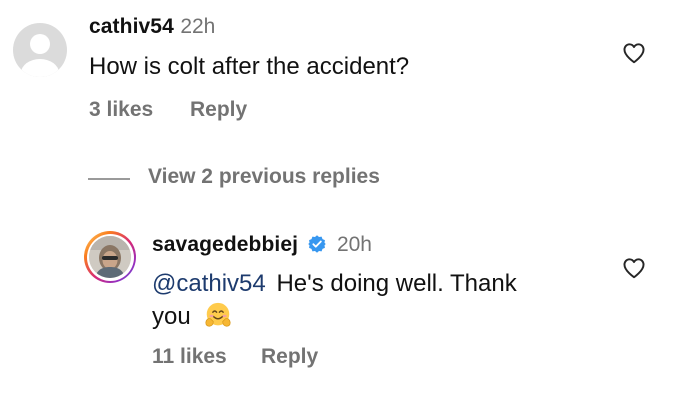  What do you see at coordinates (121, 110) in the screenshot?
I see `comment-like-count: 3 likes` at bounding box center [121, 110].